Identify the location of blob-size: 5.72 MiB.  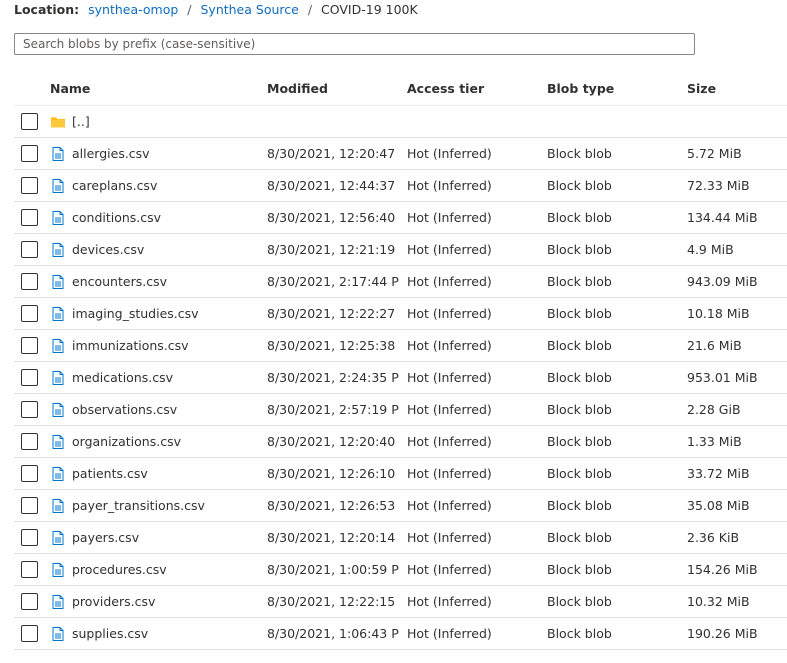
(714, 153).